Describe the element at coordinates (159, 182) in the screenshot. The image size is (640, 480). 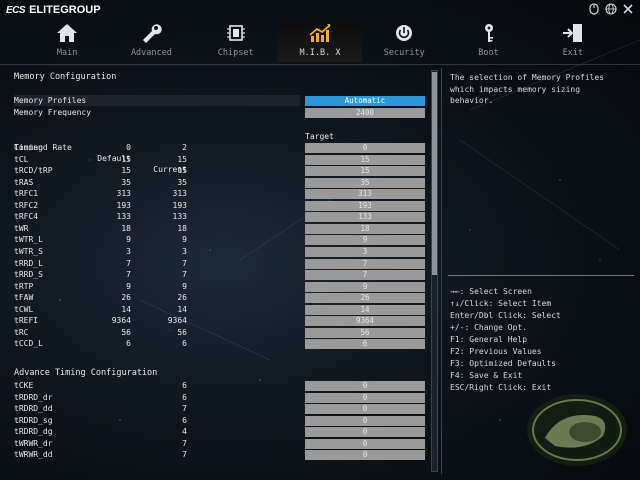
I see `timing-row: tRAS 35 35` at that location.